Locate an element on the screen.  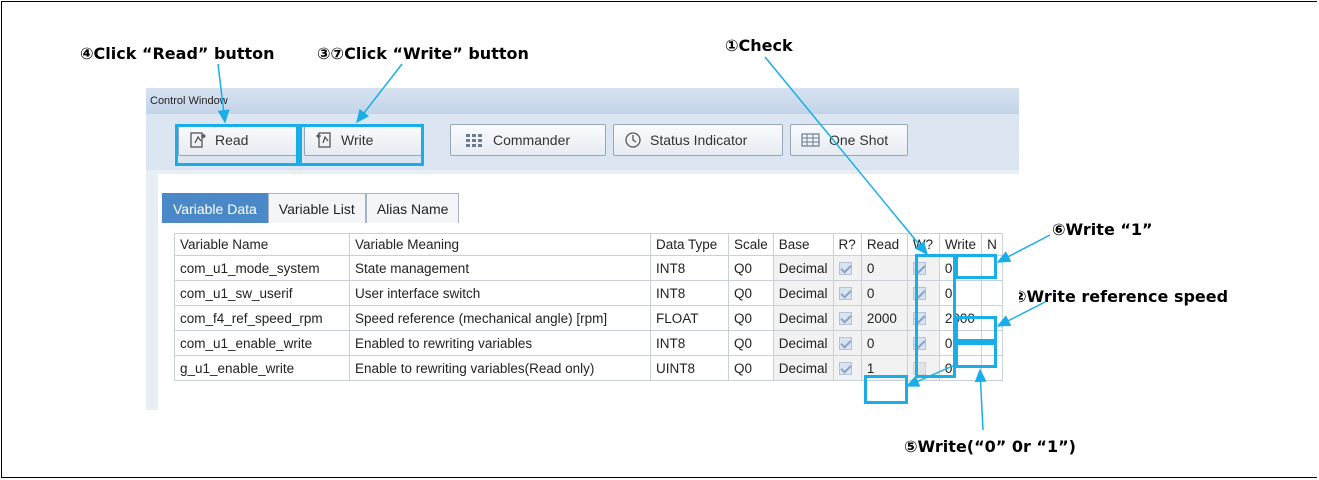
arrow-write is located at coordinates (379, 93).